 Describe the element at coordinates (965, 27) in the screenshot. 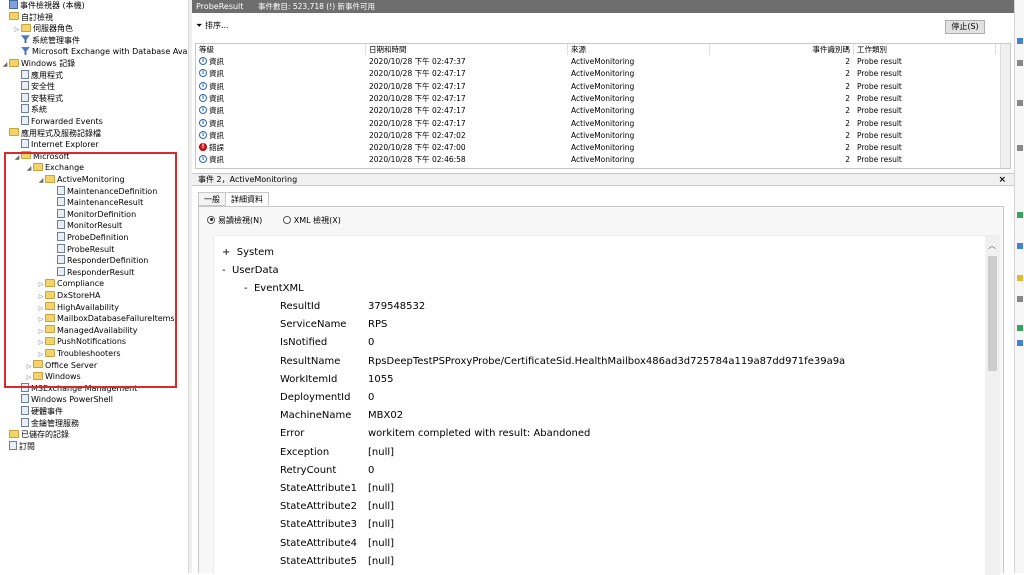

I see `stop-button: 停止(S)` at that location.